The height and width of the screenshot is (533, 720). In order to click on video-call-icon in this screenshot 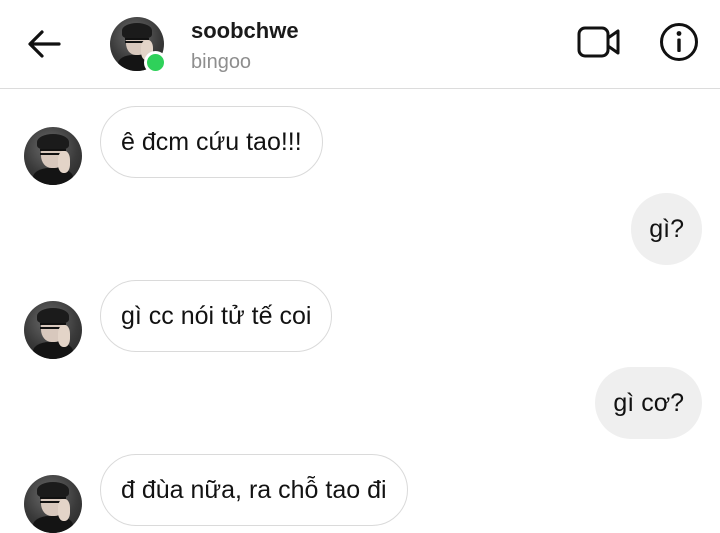, I will do `click(598, 42)`.